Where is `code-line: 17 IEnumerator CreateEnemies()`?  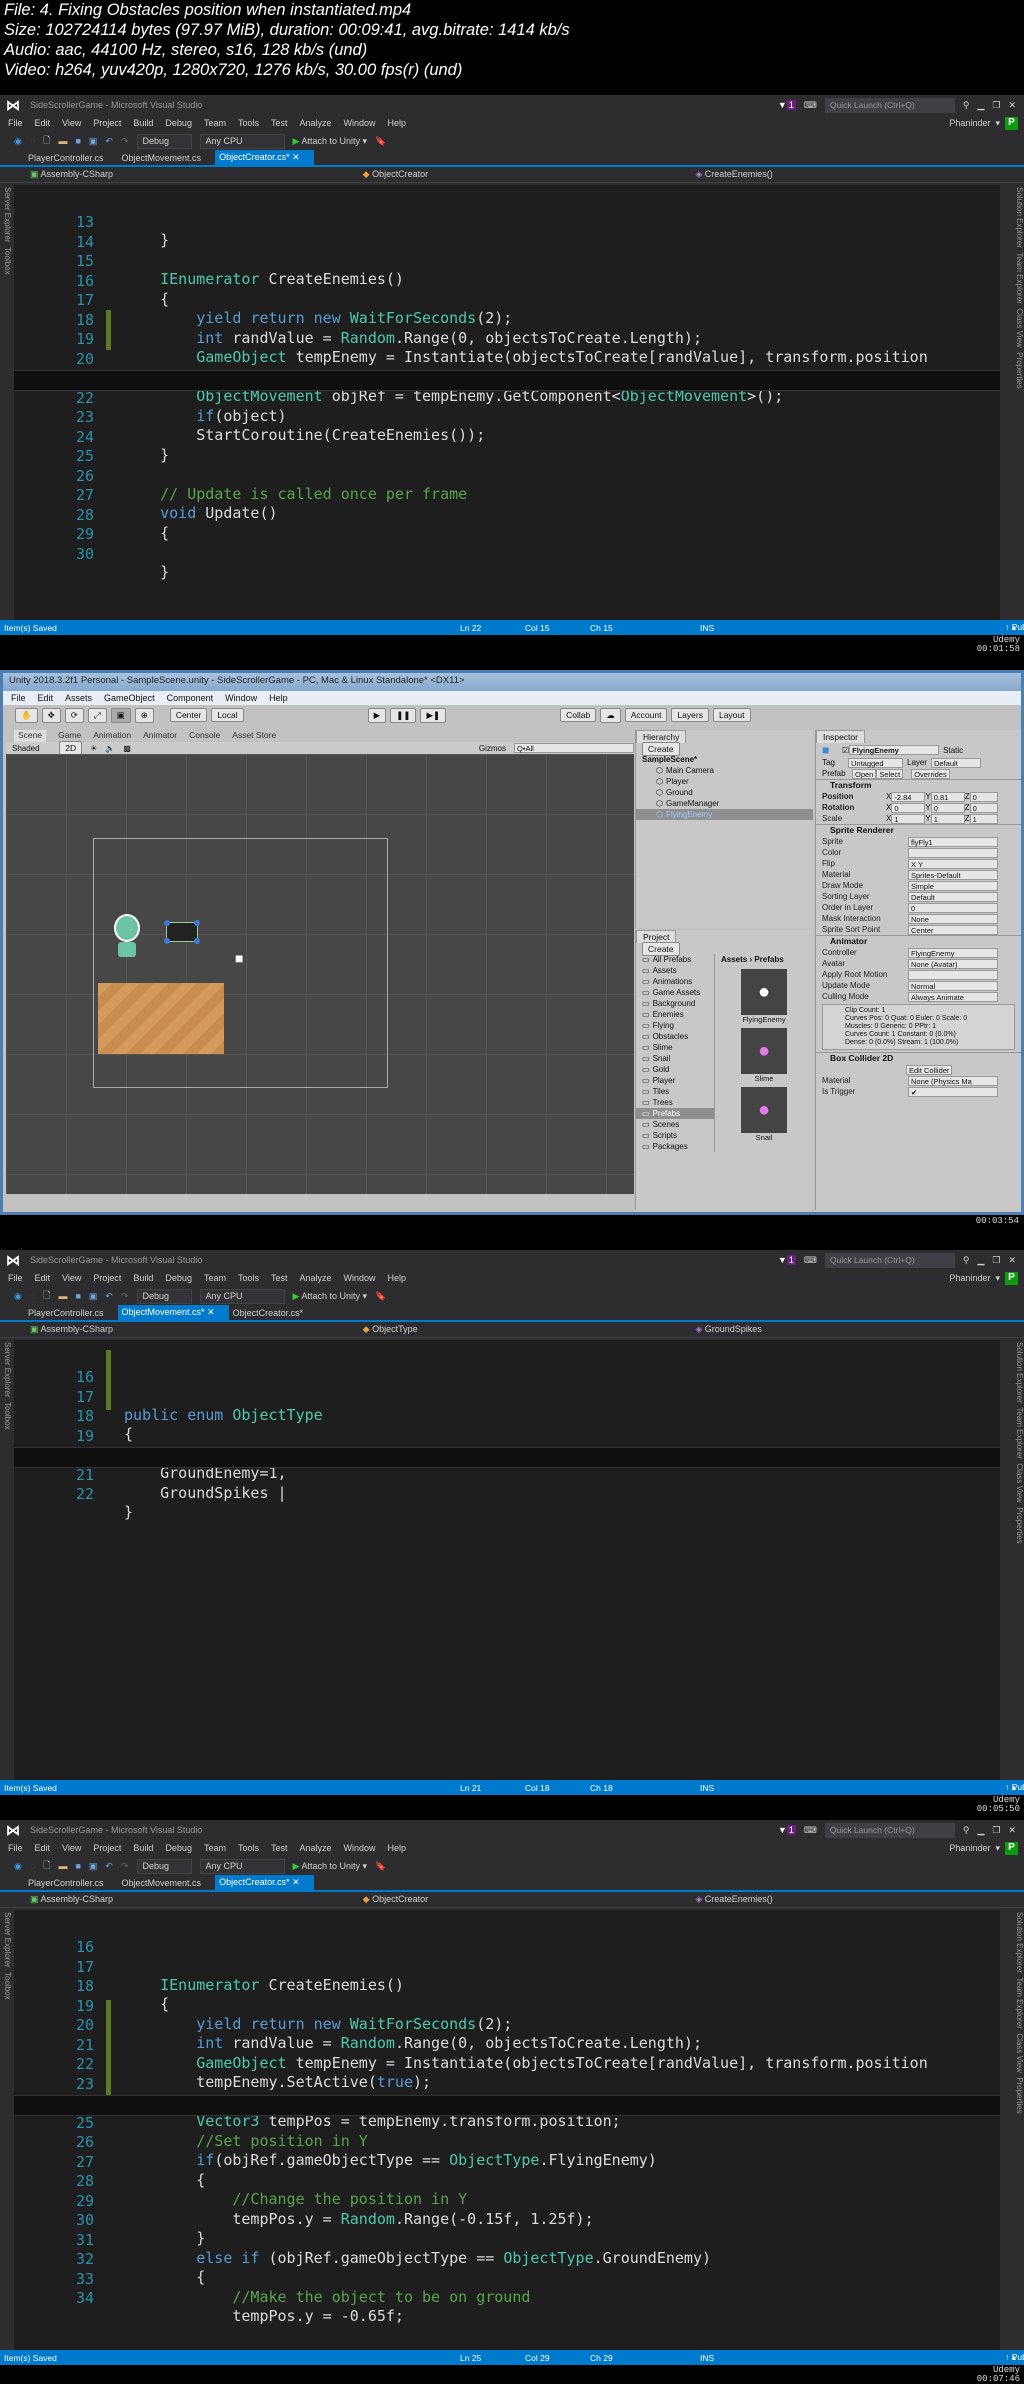
code-line: 17 IEnumerator CreateEnemies() is located at coordinates (507, 1967).